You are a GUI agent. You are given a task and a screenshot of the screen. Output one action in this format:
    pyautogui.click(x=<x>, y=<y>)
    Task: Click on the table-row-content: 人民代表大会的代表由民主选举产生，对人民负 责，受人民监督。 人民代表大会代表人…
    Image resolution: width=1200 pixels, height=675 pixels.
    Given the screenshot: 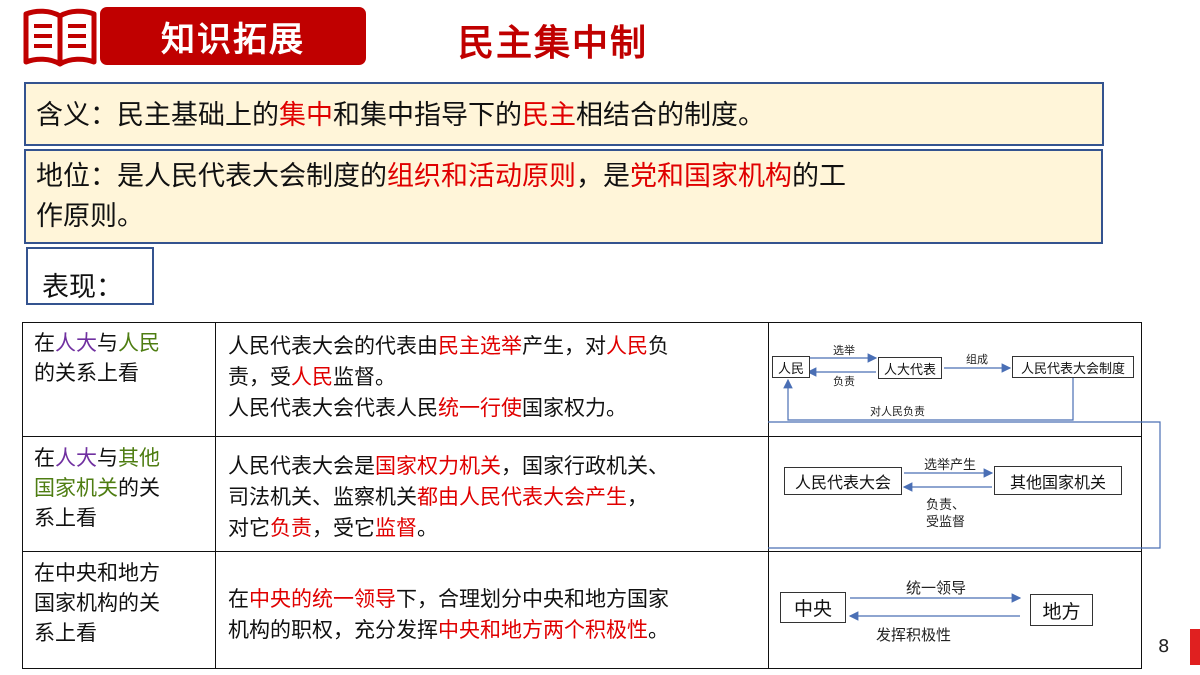 What is the action you would take?
    pyautogui.click(x=448, y=377)
    